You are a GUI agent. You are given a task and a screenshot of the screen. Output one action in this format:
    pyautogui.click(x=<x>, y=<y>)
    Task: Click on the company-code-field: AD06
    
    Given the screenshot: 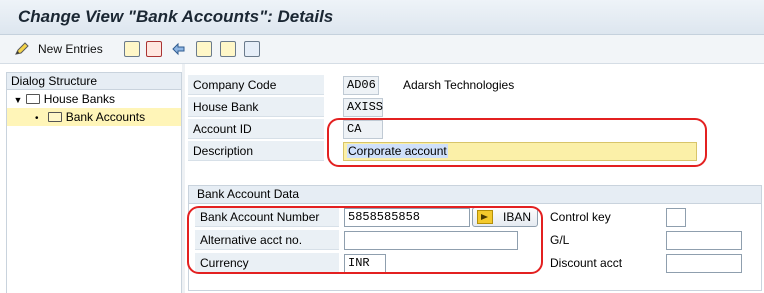 What is the action you would take?
    pyautogui.click(x=361, y=85)
    